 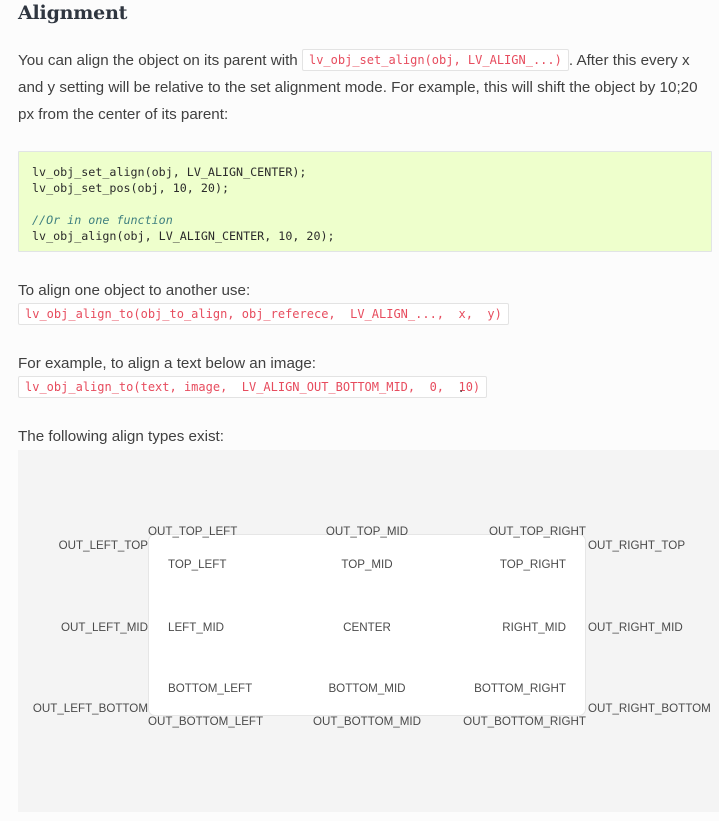 What do you see at coordinates (197, 564) in the screenshot?
I see `label-top-left: TOP_LEFT` at bounding box center [197, 564].